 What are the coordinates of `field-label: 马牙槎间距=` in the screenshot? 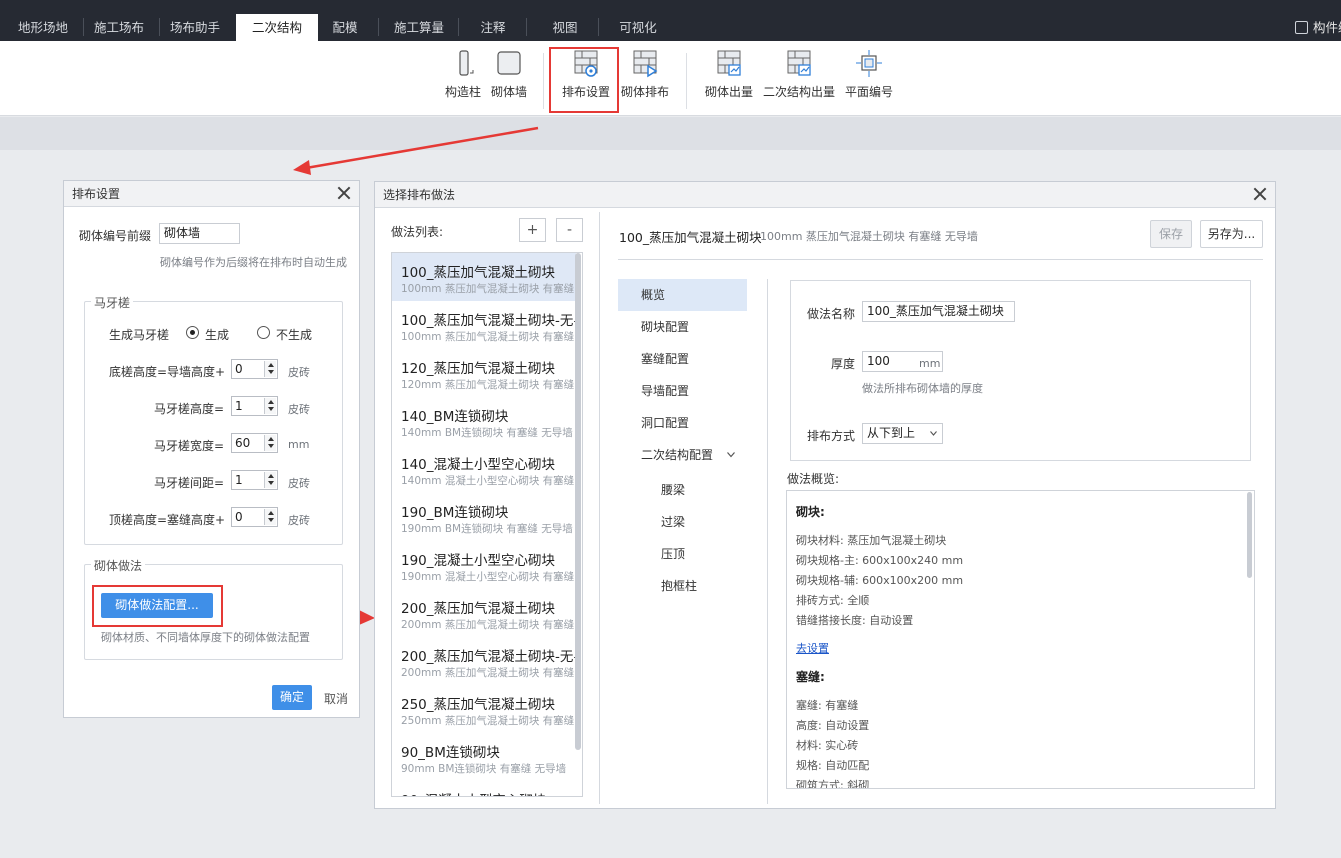 It's located at (189, 483).